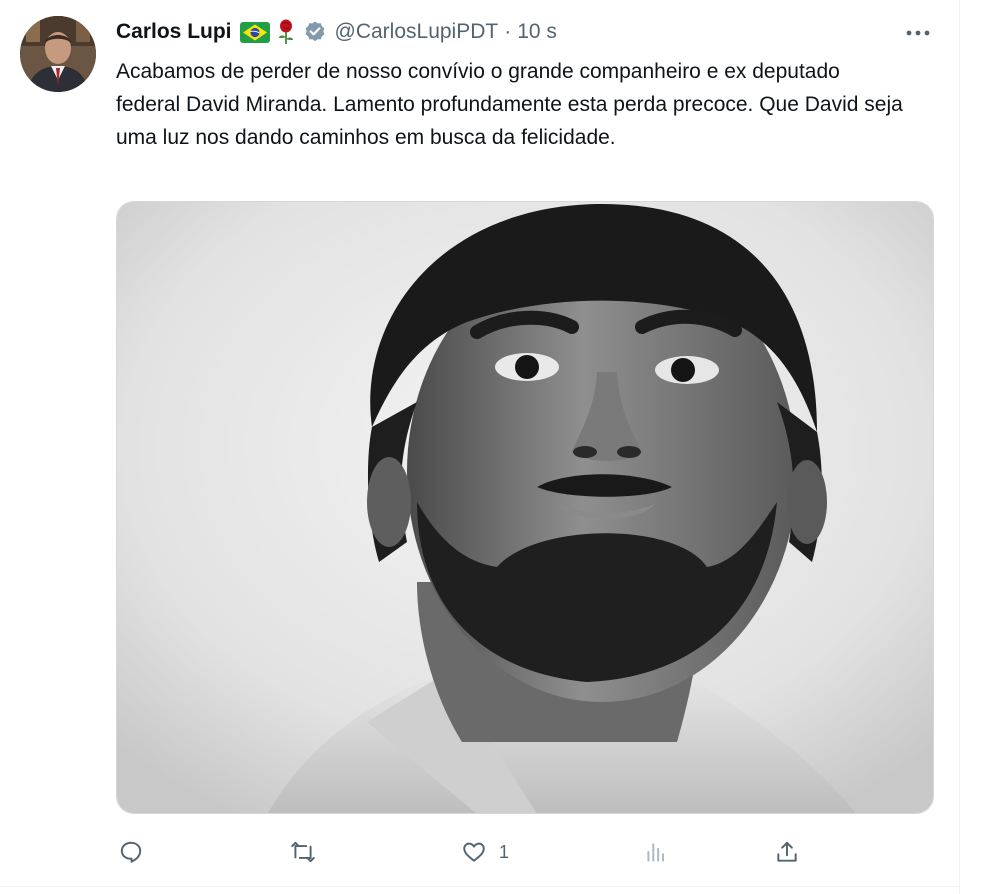 The image size is (984, 894). What do you see at coordinates (504, 851) in the screenshot?
I see `like-count: 1` at bounding box center [504, 851].